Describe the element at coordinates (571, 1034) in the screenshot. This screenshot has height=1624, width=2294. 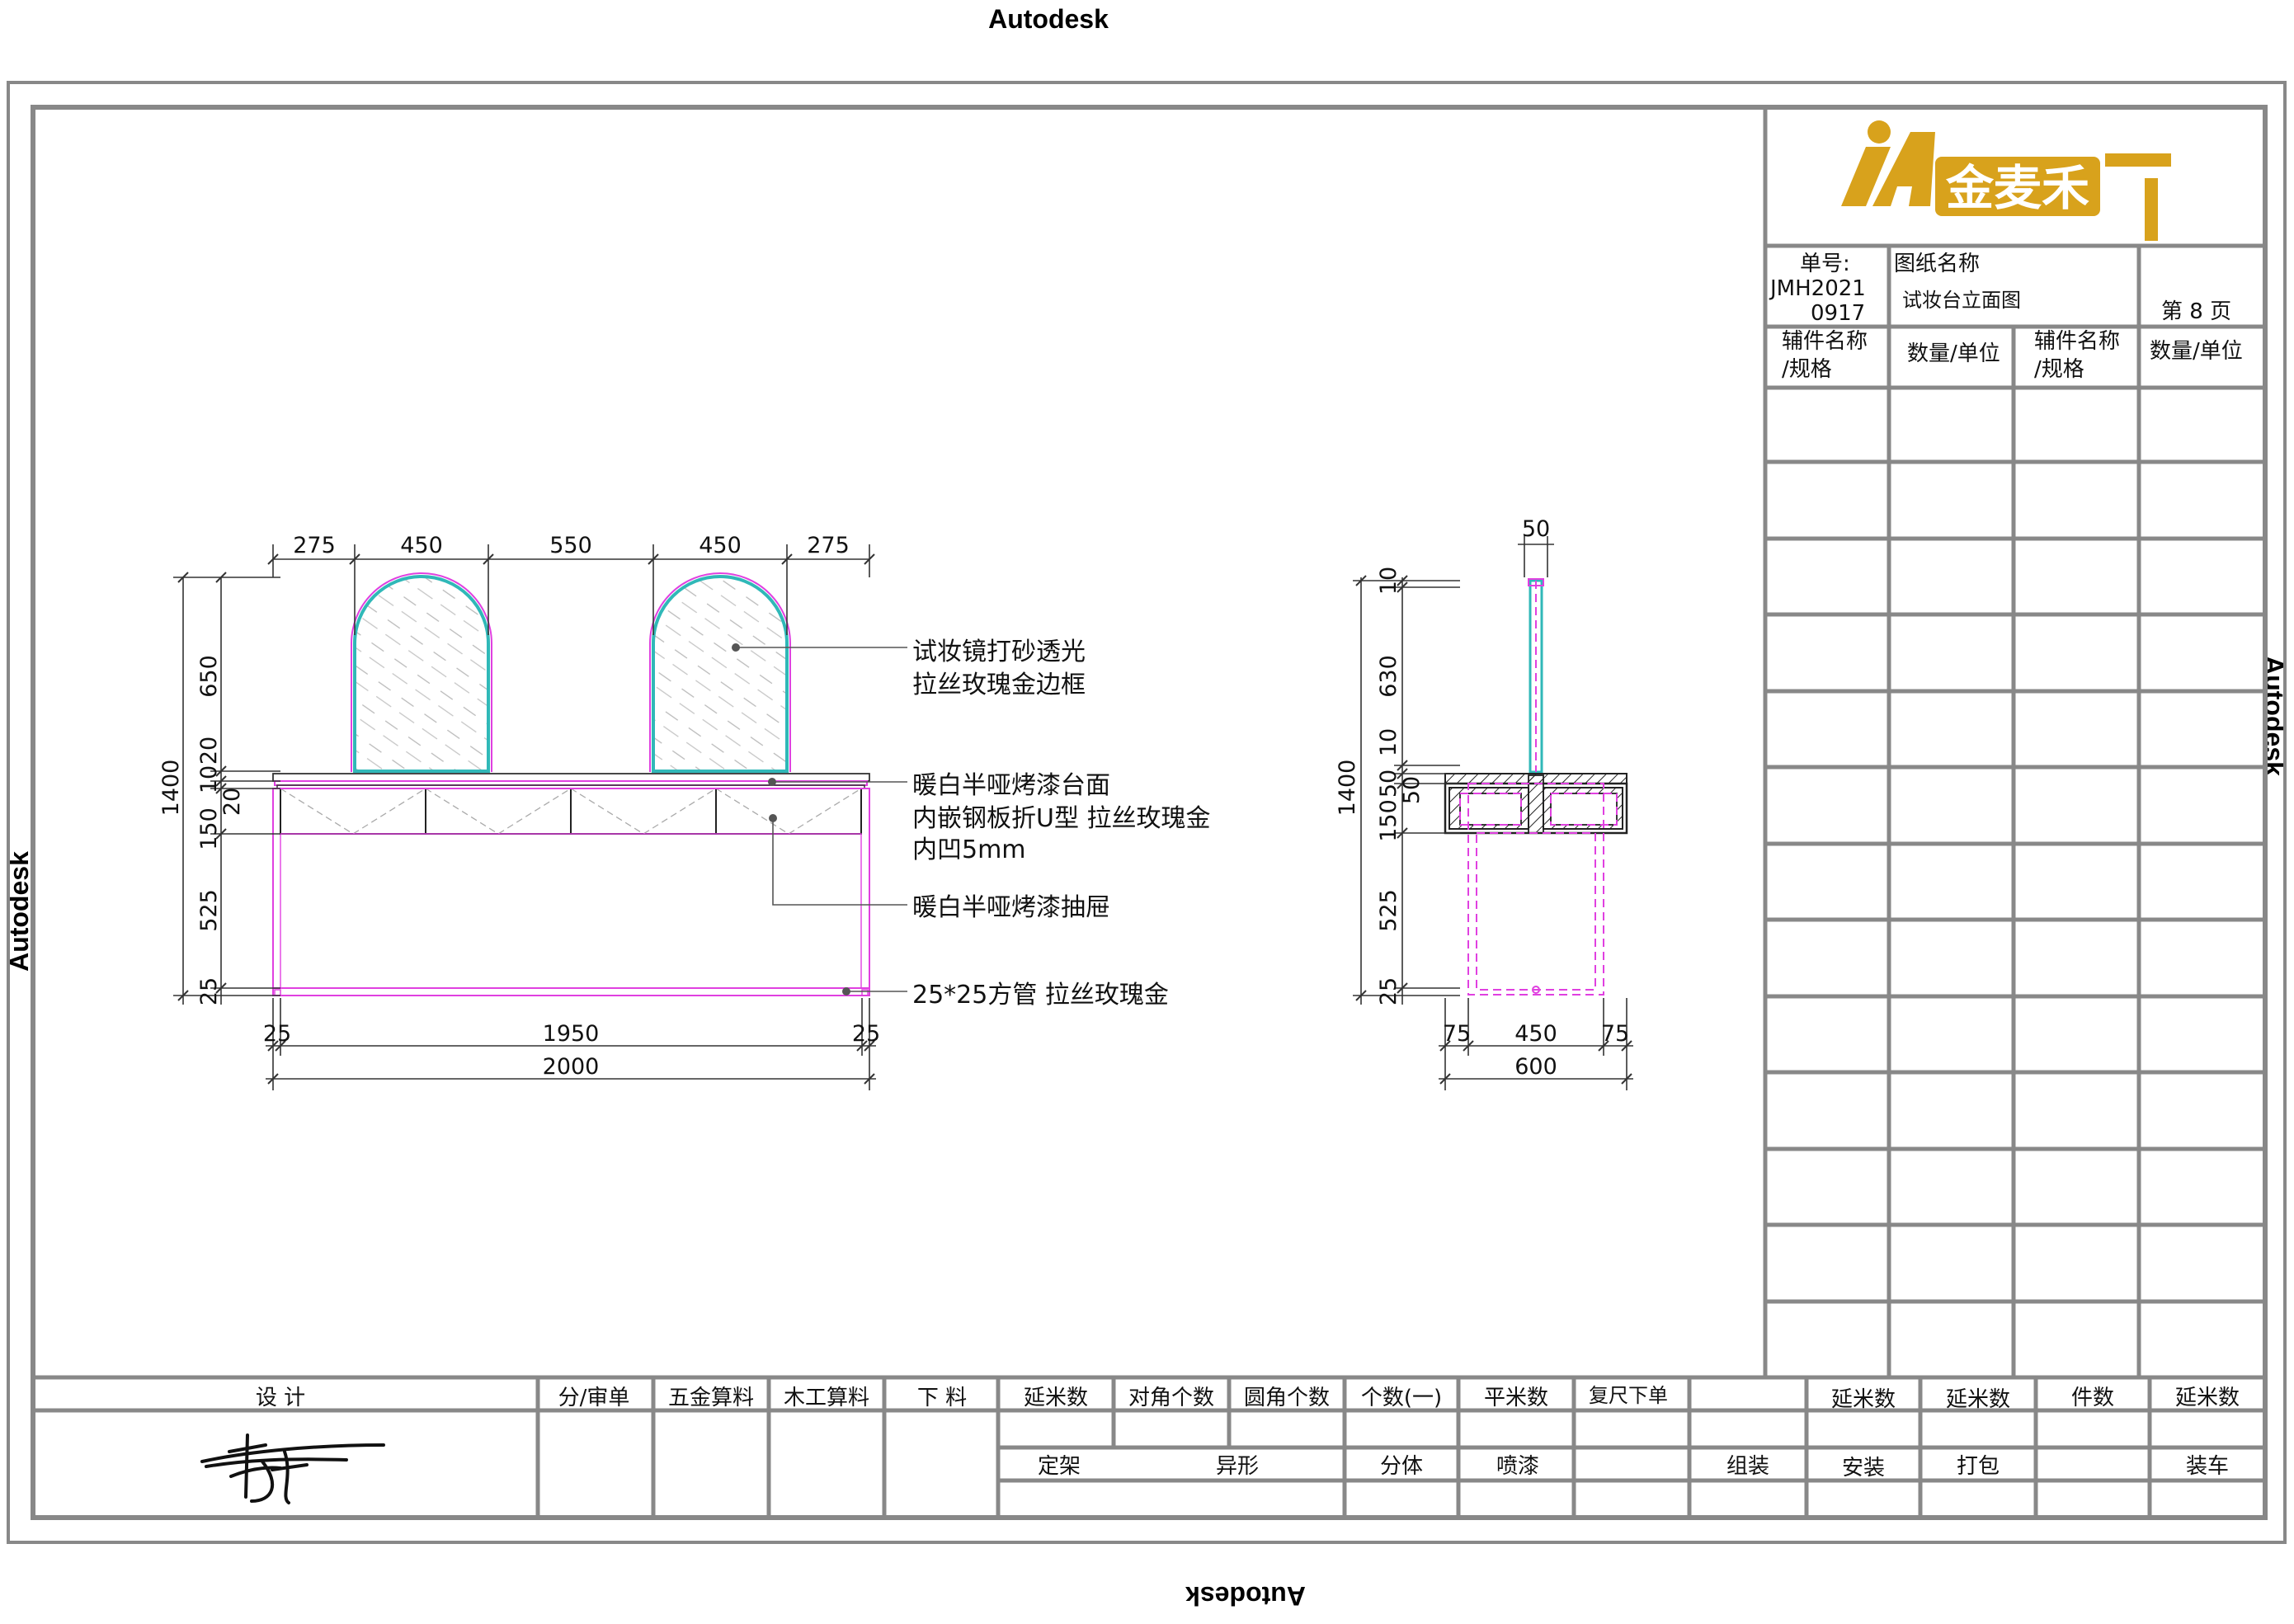
I see `dim-bottom-1950: 1950` at that location.